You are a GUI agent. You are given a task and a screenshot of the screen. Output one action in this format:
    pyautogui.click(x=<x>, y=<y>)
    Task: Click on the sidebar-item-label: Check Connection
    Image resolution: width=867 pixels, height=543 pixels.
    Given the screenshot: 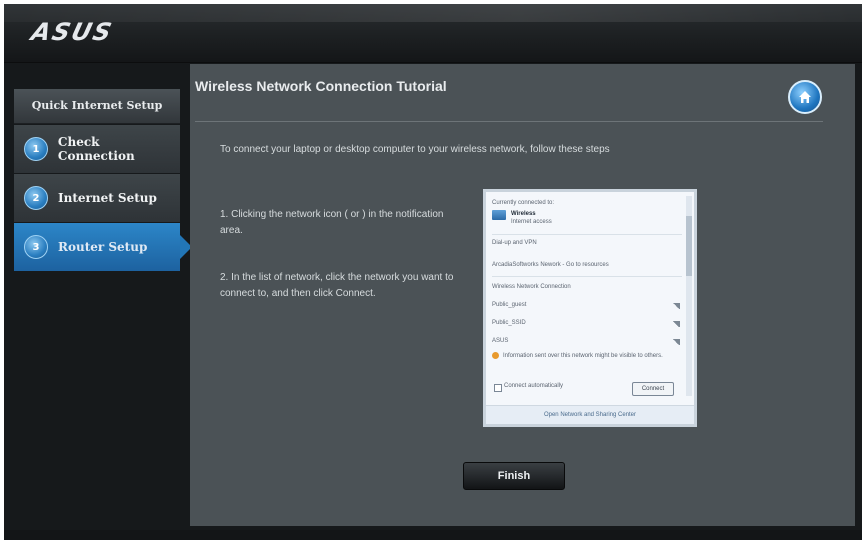 What is the action you would take?
    pyautogui.click(x=96, y=149)
    